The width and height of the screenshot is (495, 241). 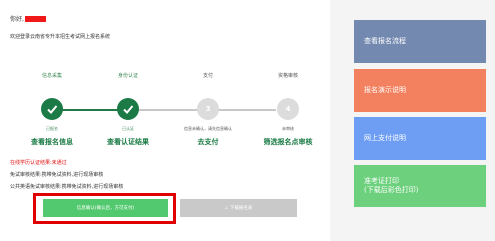 What do you see at coordinates (288, 128) in the screenshot?
I see `step-4-status: 未审核` at bounding box center [288, 128].